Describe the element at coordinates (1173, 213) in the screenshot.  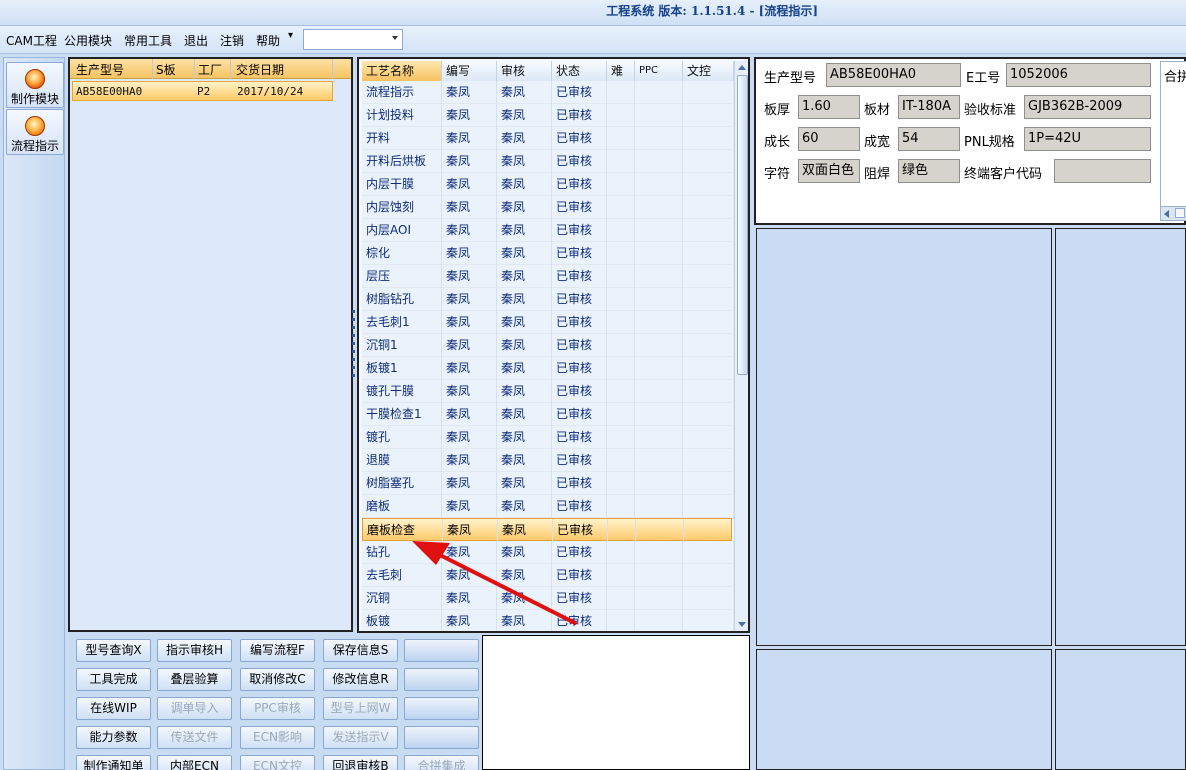
I see `merge-horizontal-scrollbar` at that location.